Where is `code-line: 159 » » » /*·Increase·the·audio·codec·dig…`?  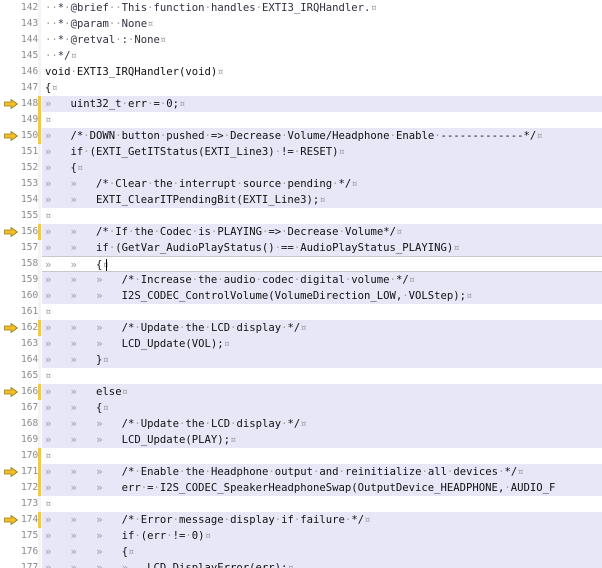 code-line: 159 » » » /*·Increase·the·audio·codec·dig… is located at coordinates (301, 280).